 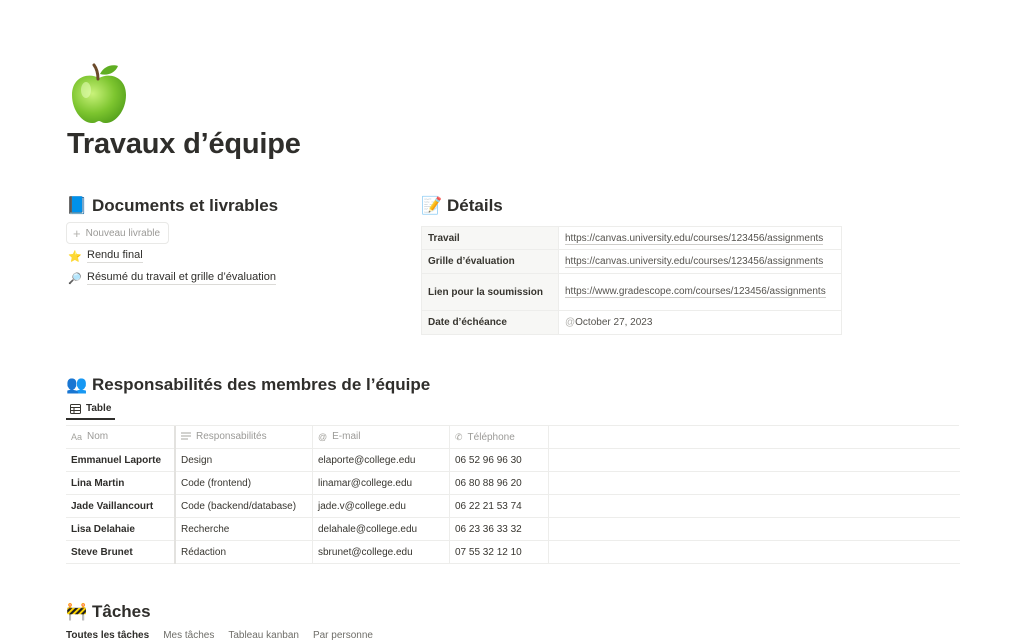 I want to click on text-lines-icon, so click(x=186, y=436).